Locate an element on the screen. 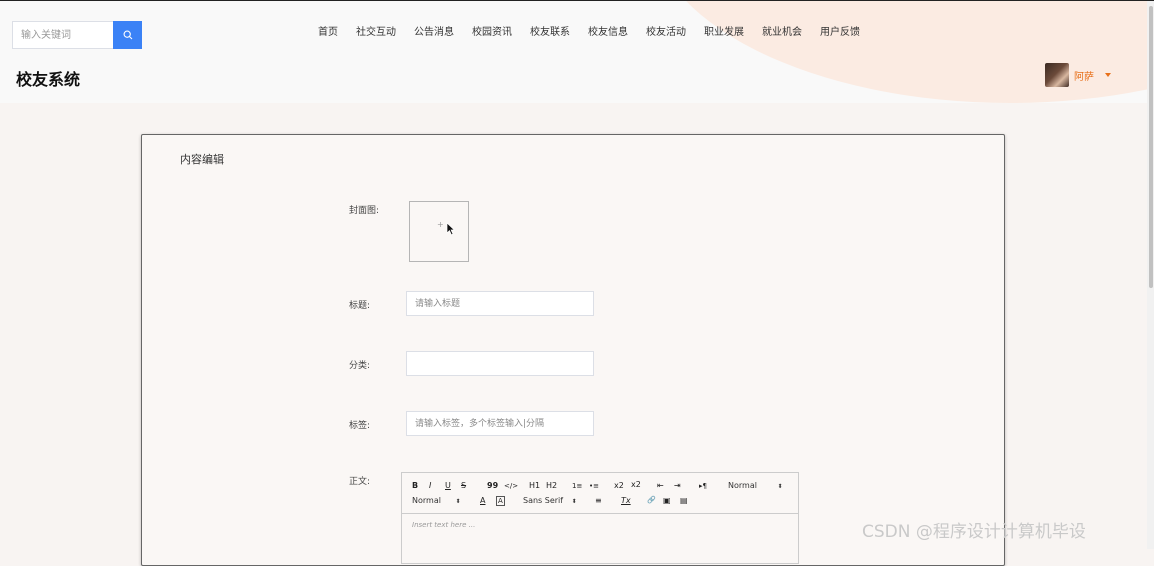 Image resolution: width=1154 pixels, height=566 pixels. font-select: Sans Serif ⬍ is located at coordinates (550, 501).